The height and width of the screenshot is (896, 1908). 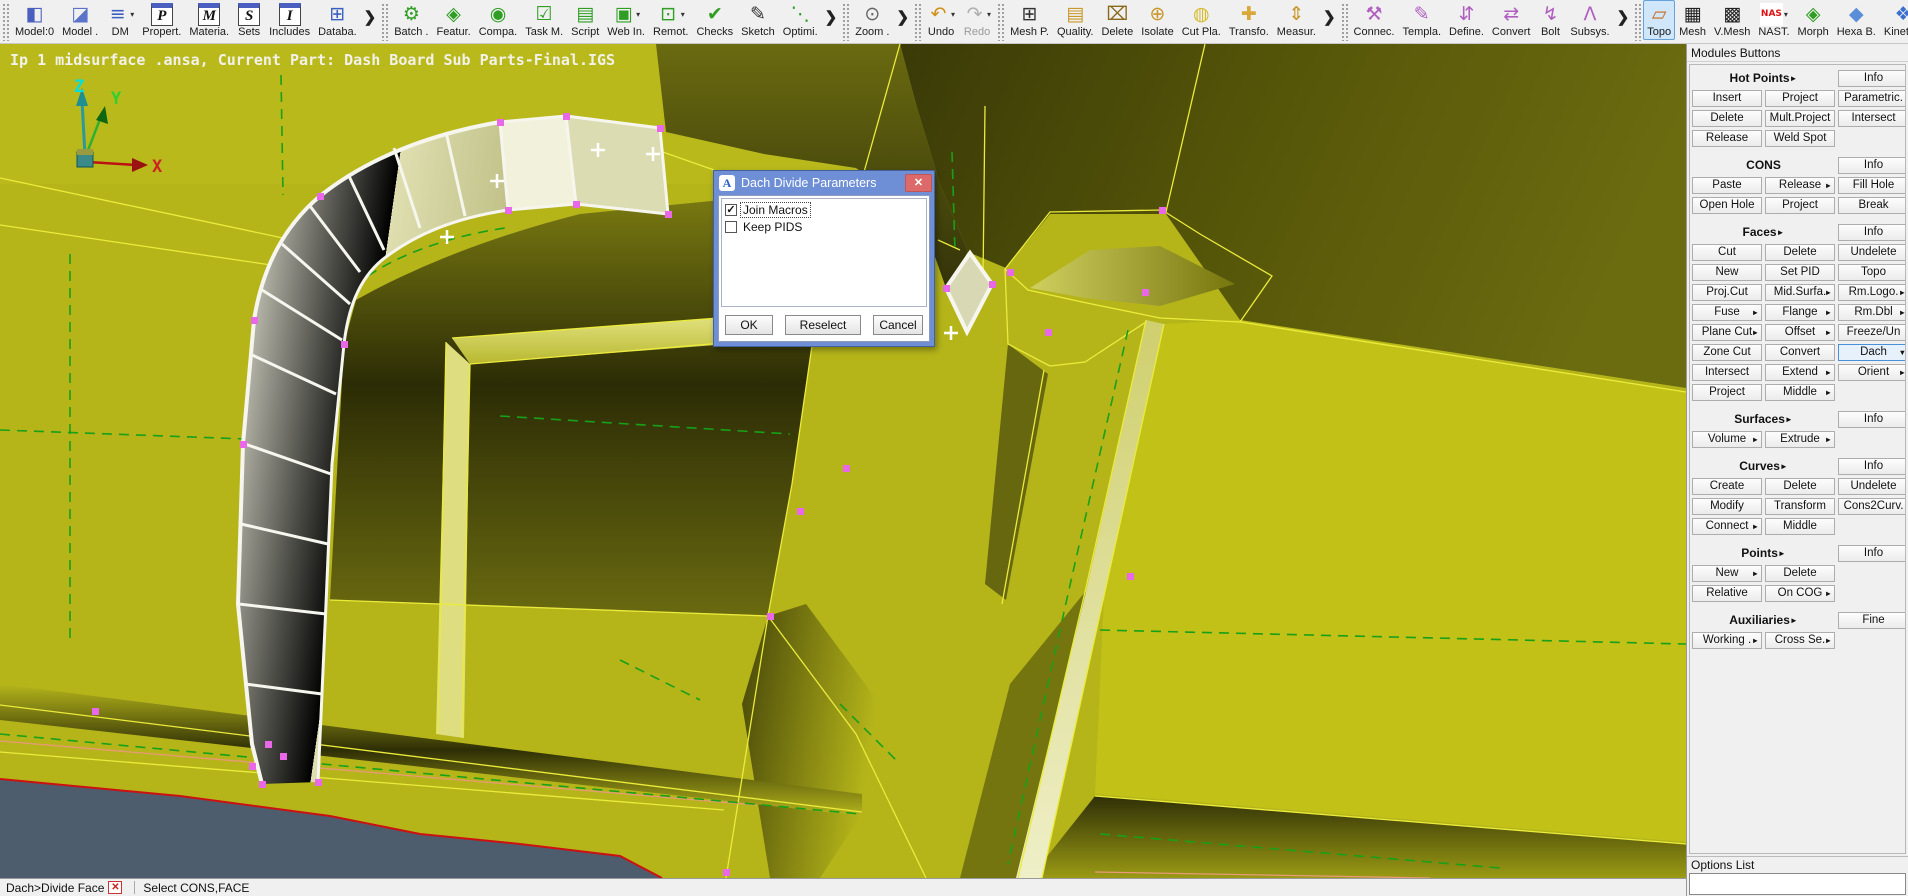 I want to click on module-button-parametric: Parametric., so click(x=1871, y=98).